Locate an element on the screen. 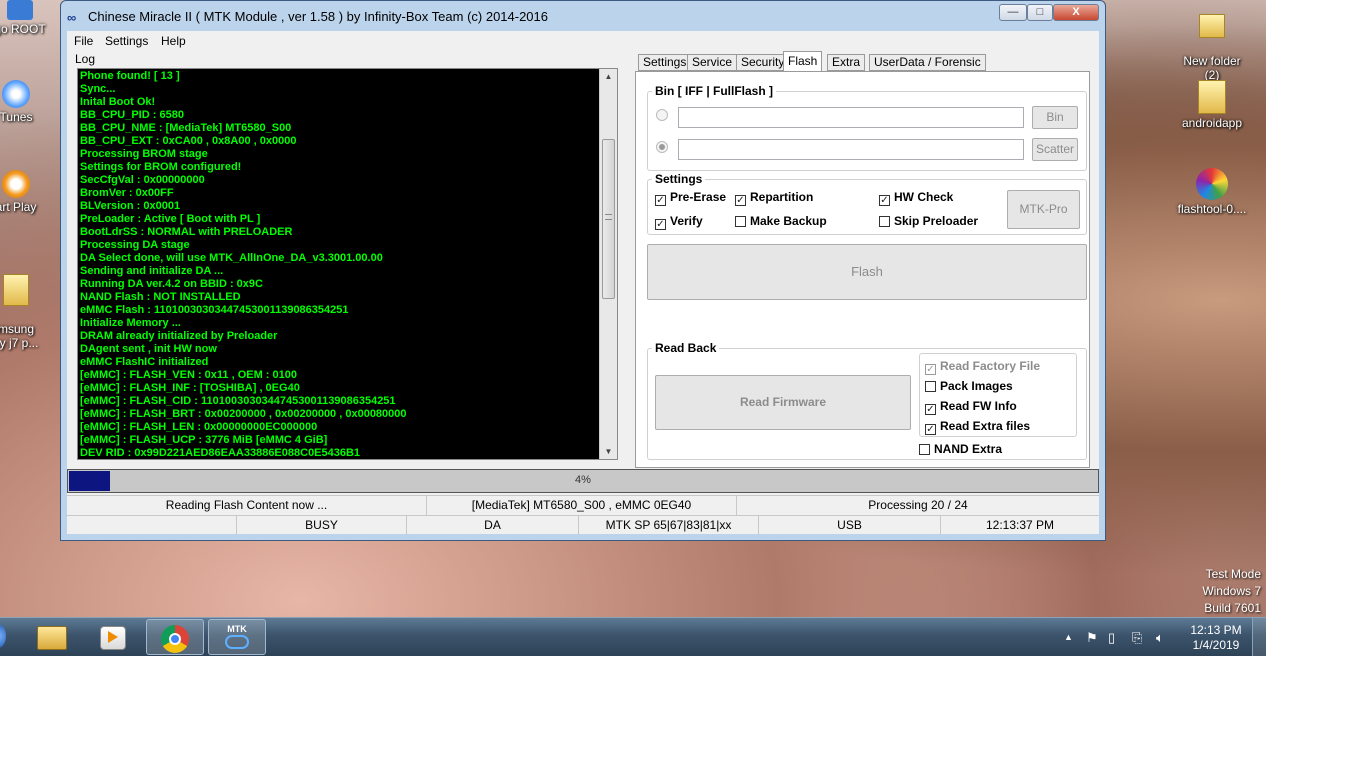  checkbox-label: Verify is located at coordinates (686, 221).